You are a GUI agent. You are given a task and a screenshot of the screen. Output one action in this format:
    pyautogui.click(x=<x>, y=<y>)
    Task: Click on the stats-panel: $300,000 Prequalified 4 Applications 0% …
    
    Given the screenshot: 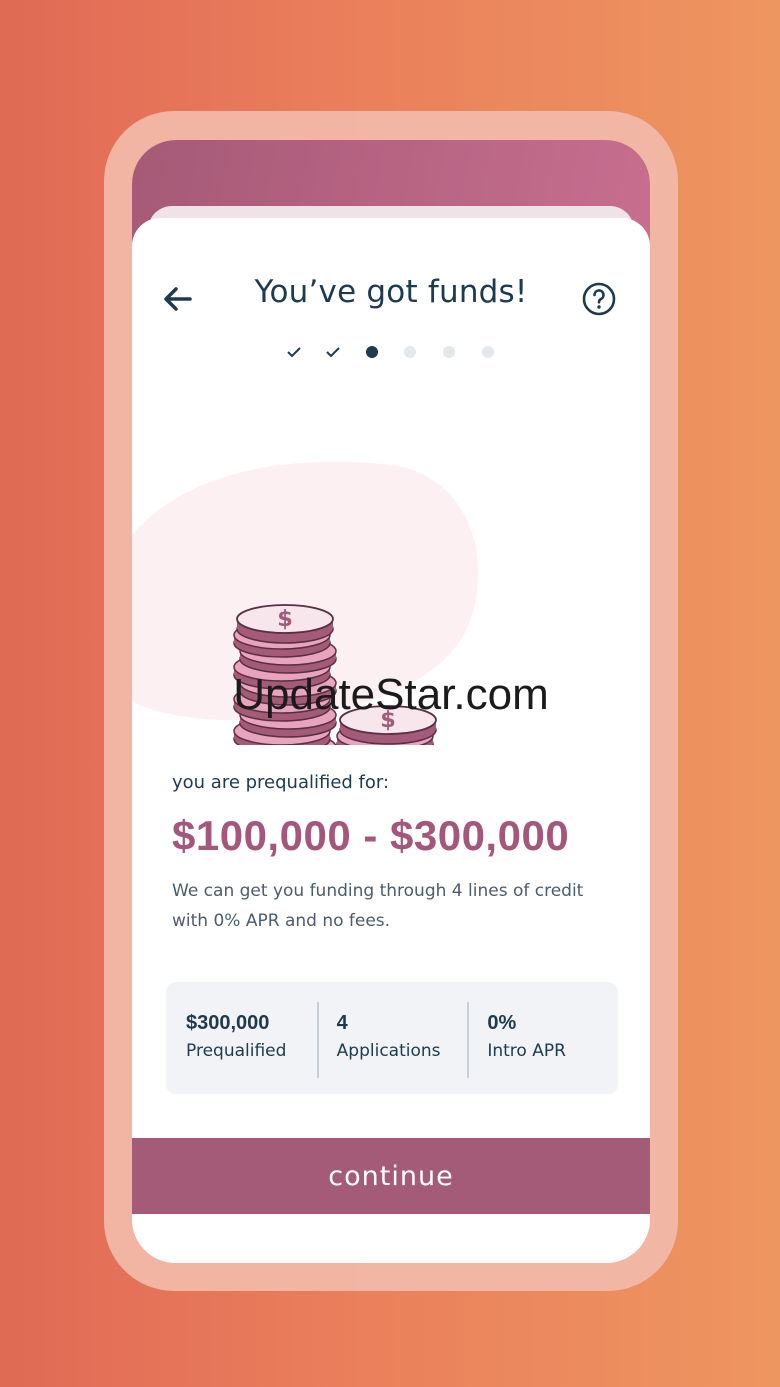 What is the action you would take?
    pyautogui.click(x=392, y=1038)
    